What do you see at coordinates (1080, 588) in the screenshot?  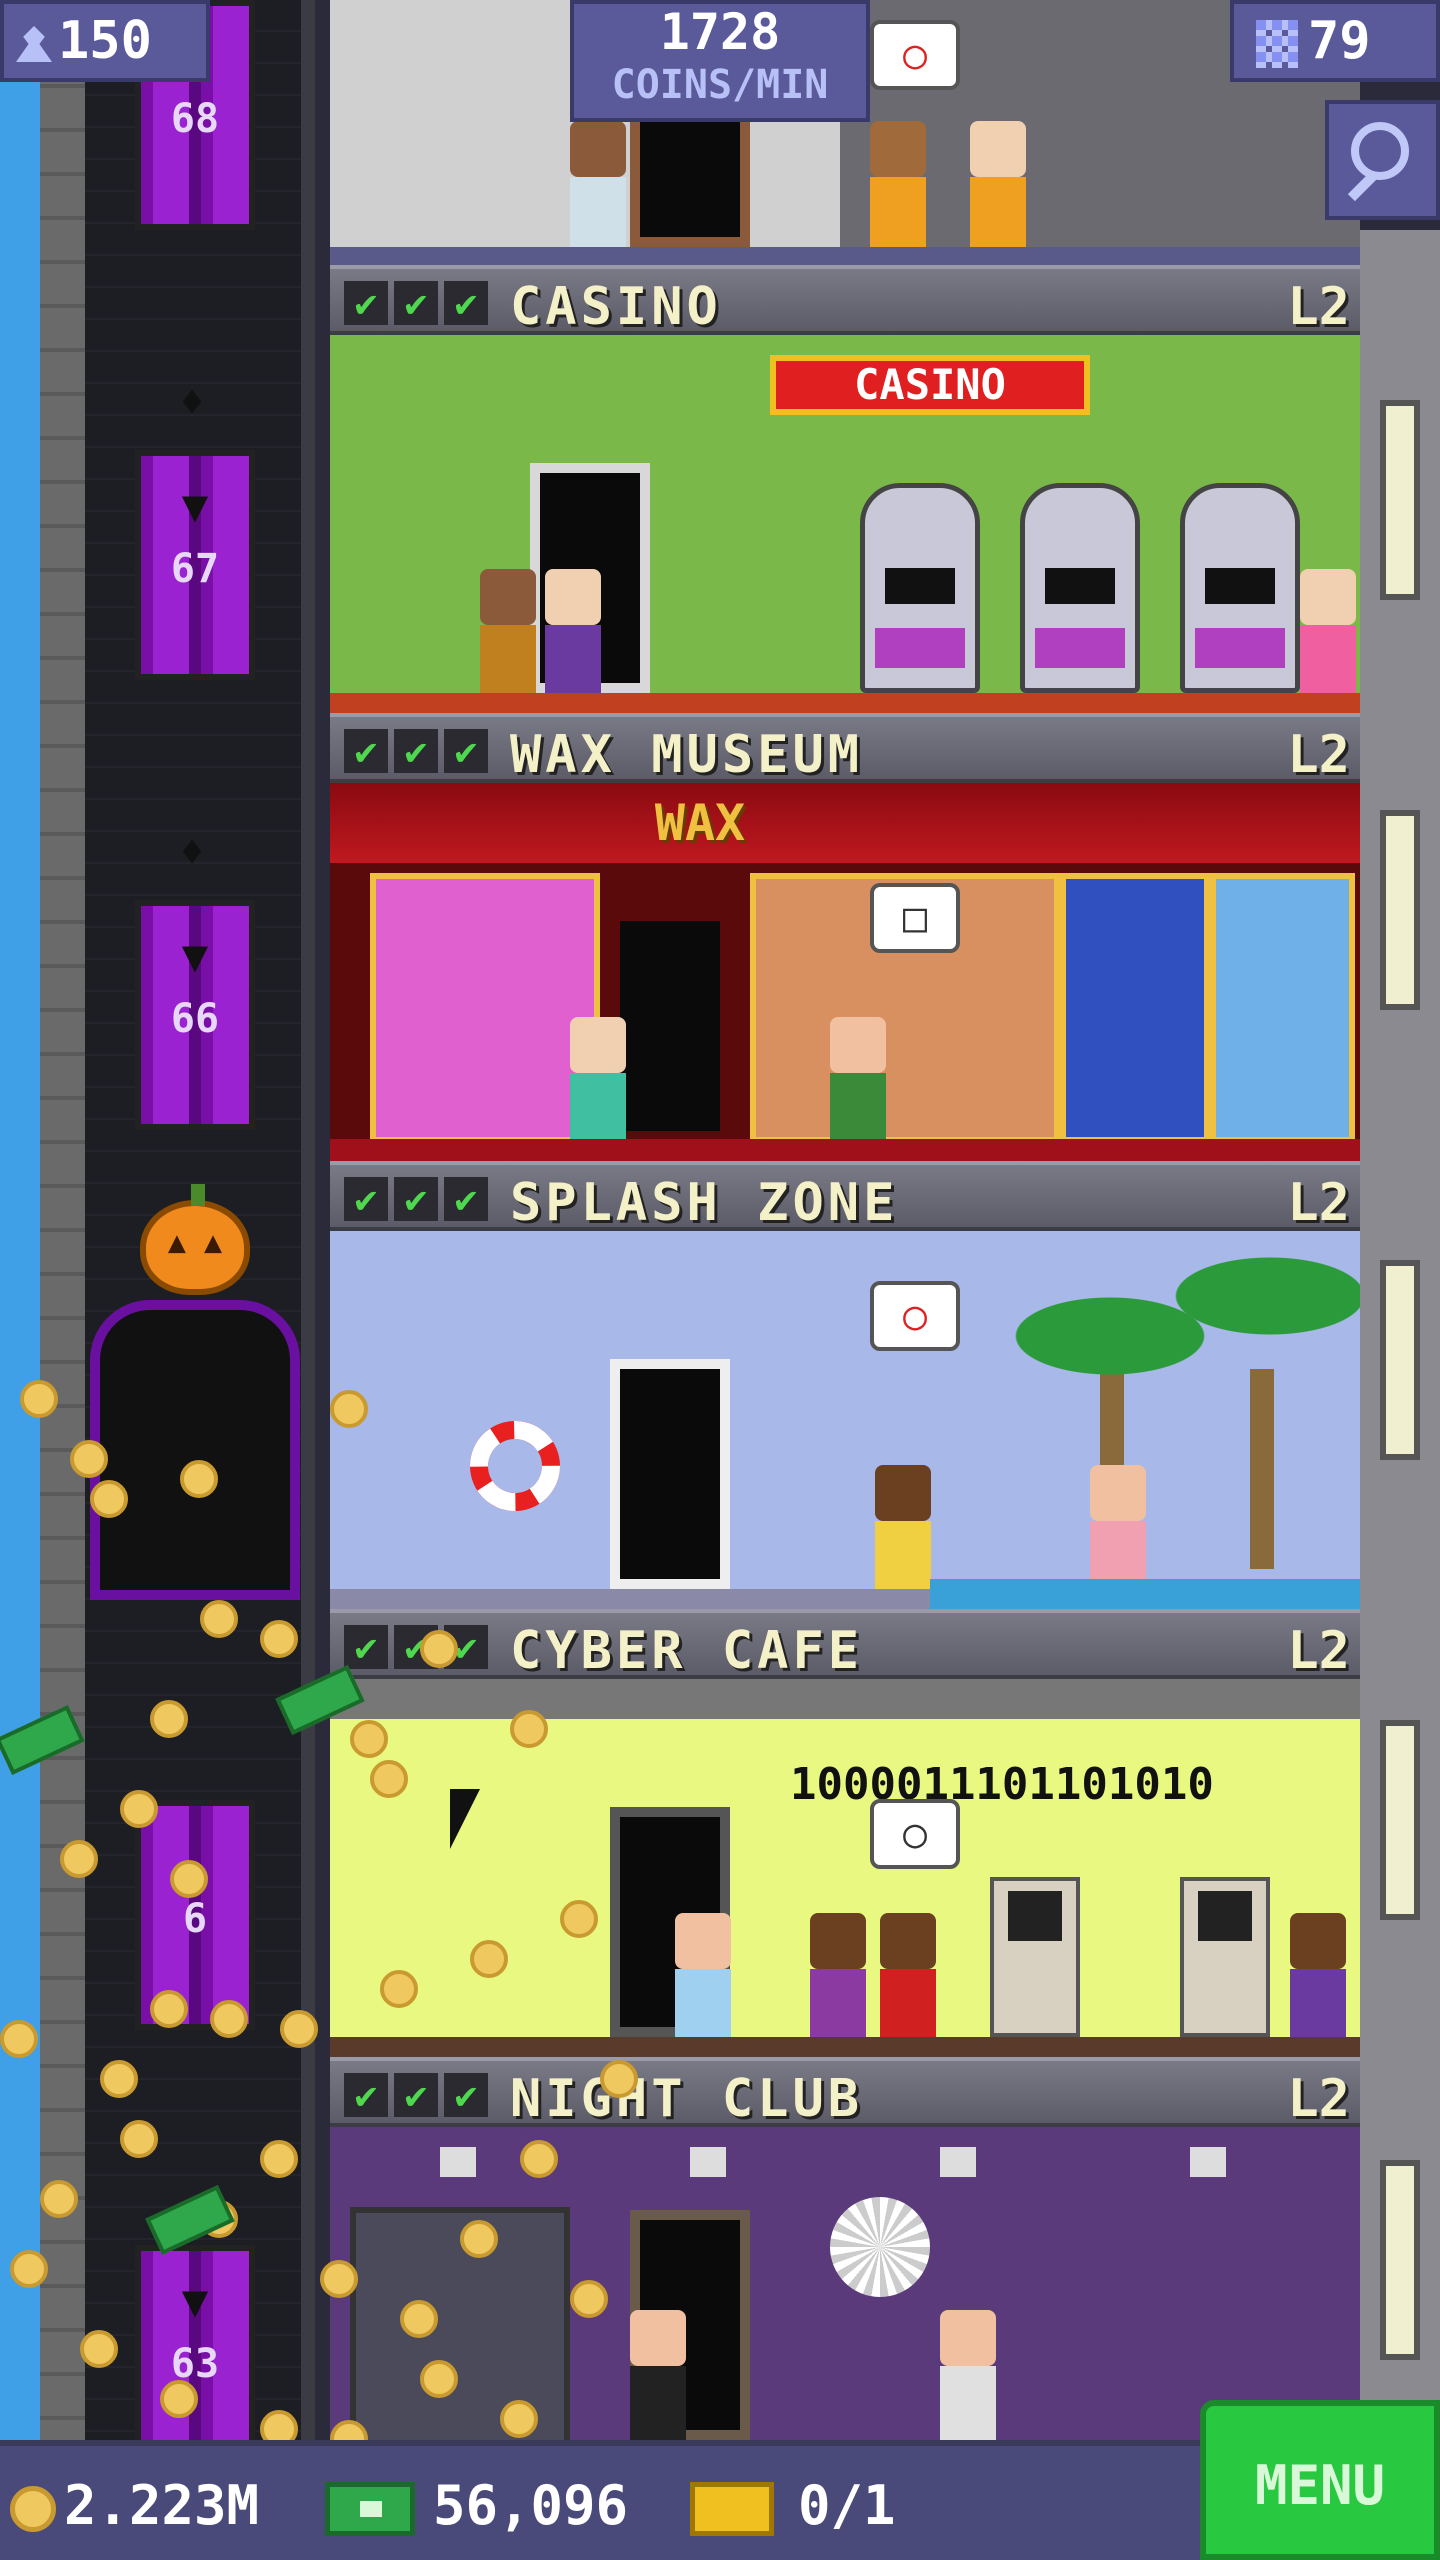 I see `slot-machine` at bounding box center [1080, 588].